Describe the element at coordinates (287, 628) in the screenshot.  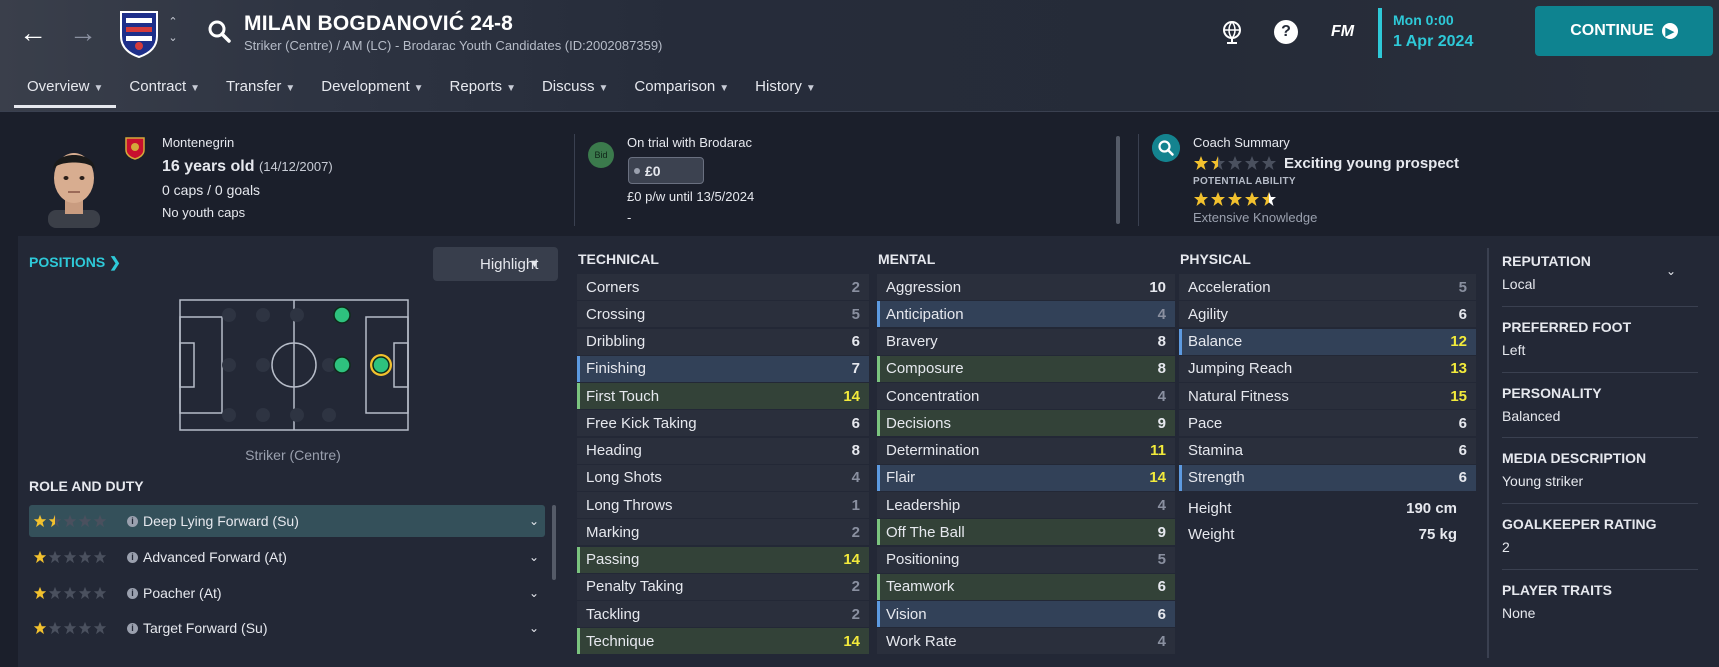
I see `role-row: i Target Forward (Su) ⌄` at that location.